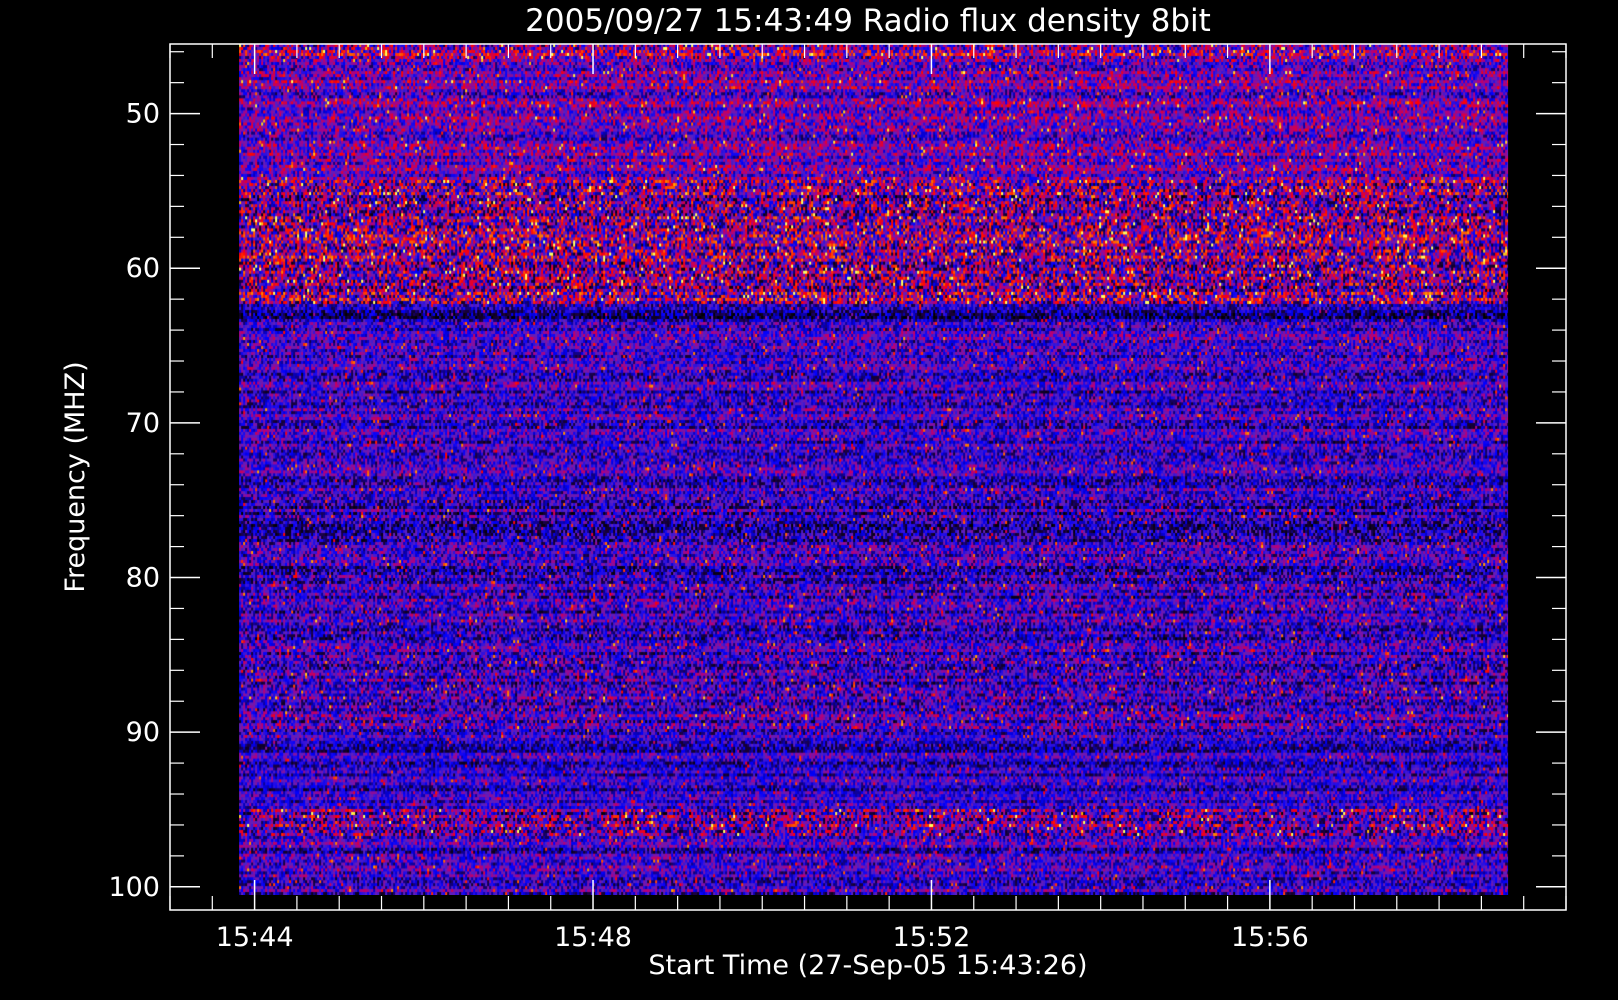  Describe the element at coordinates (75, 476) in the screenshot. I see `y-axis-label: Frequency (MHZ)` at that location.